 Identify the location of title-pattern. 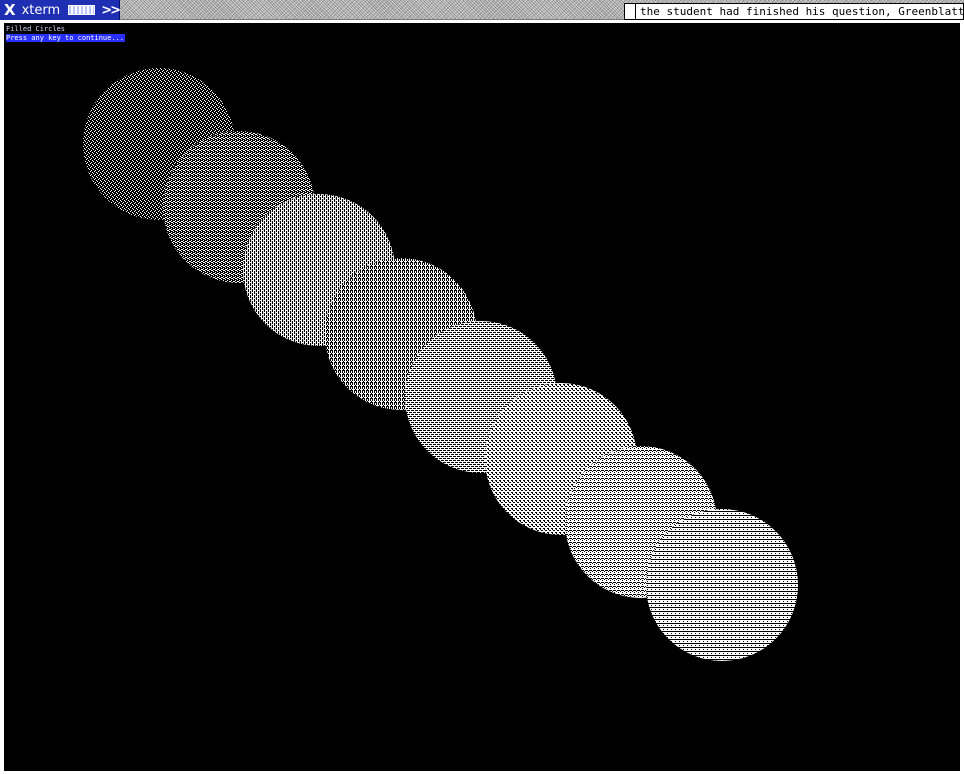
(82, 10).